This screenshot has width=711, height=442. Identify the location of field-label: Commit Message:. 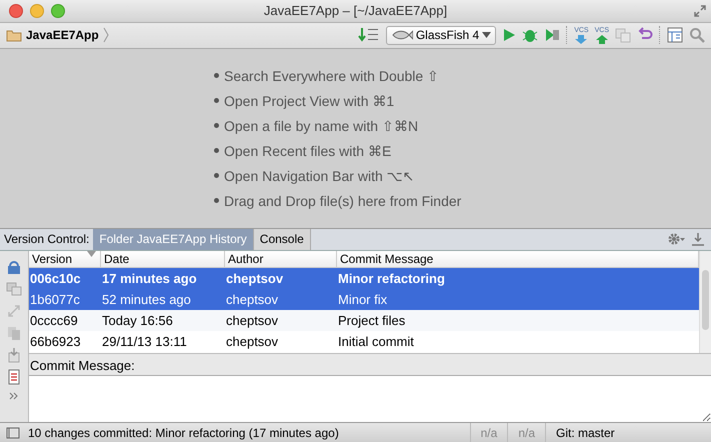
(82, 365).